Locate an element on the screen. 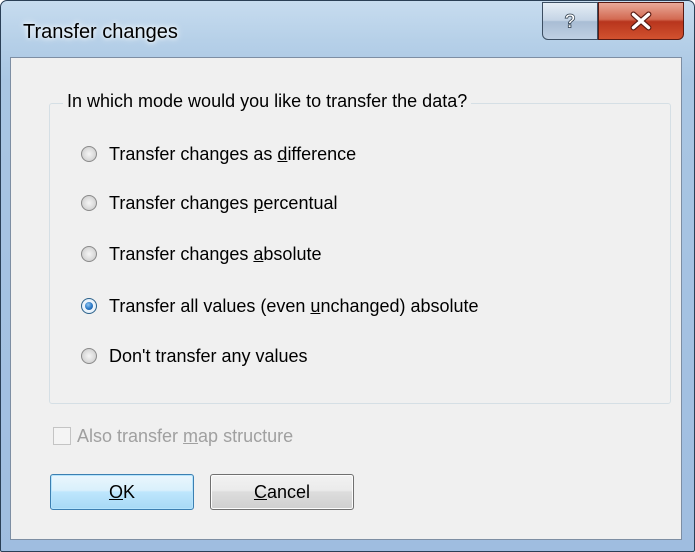 Image resolution: width=695 pixels, height=552 pixels. help-button: ? is located at coordinates (570, 21).